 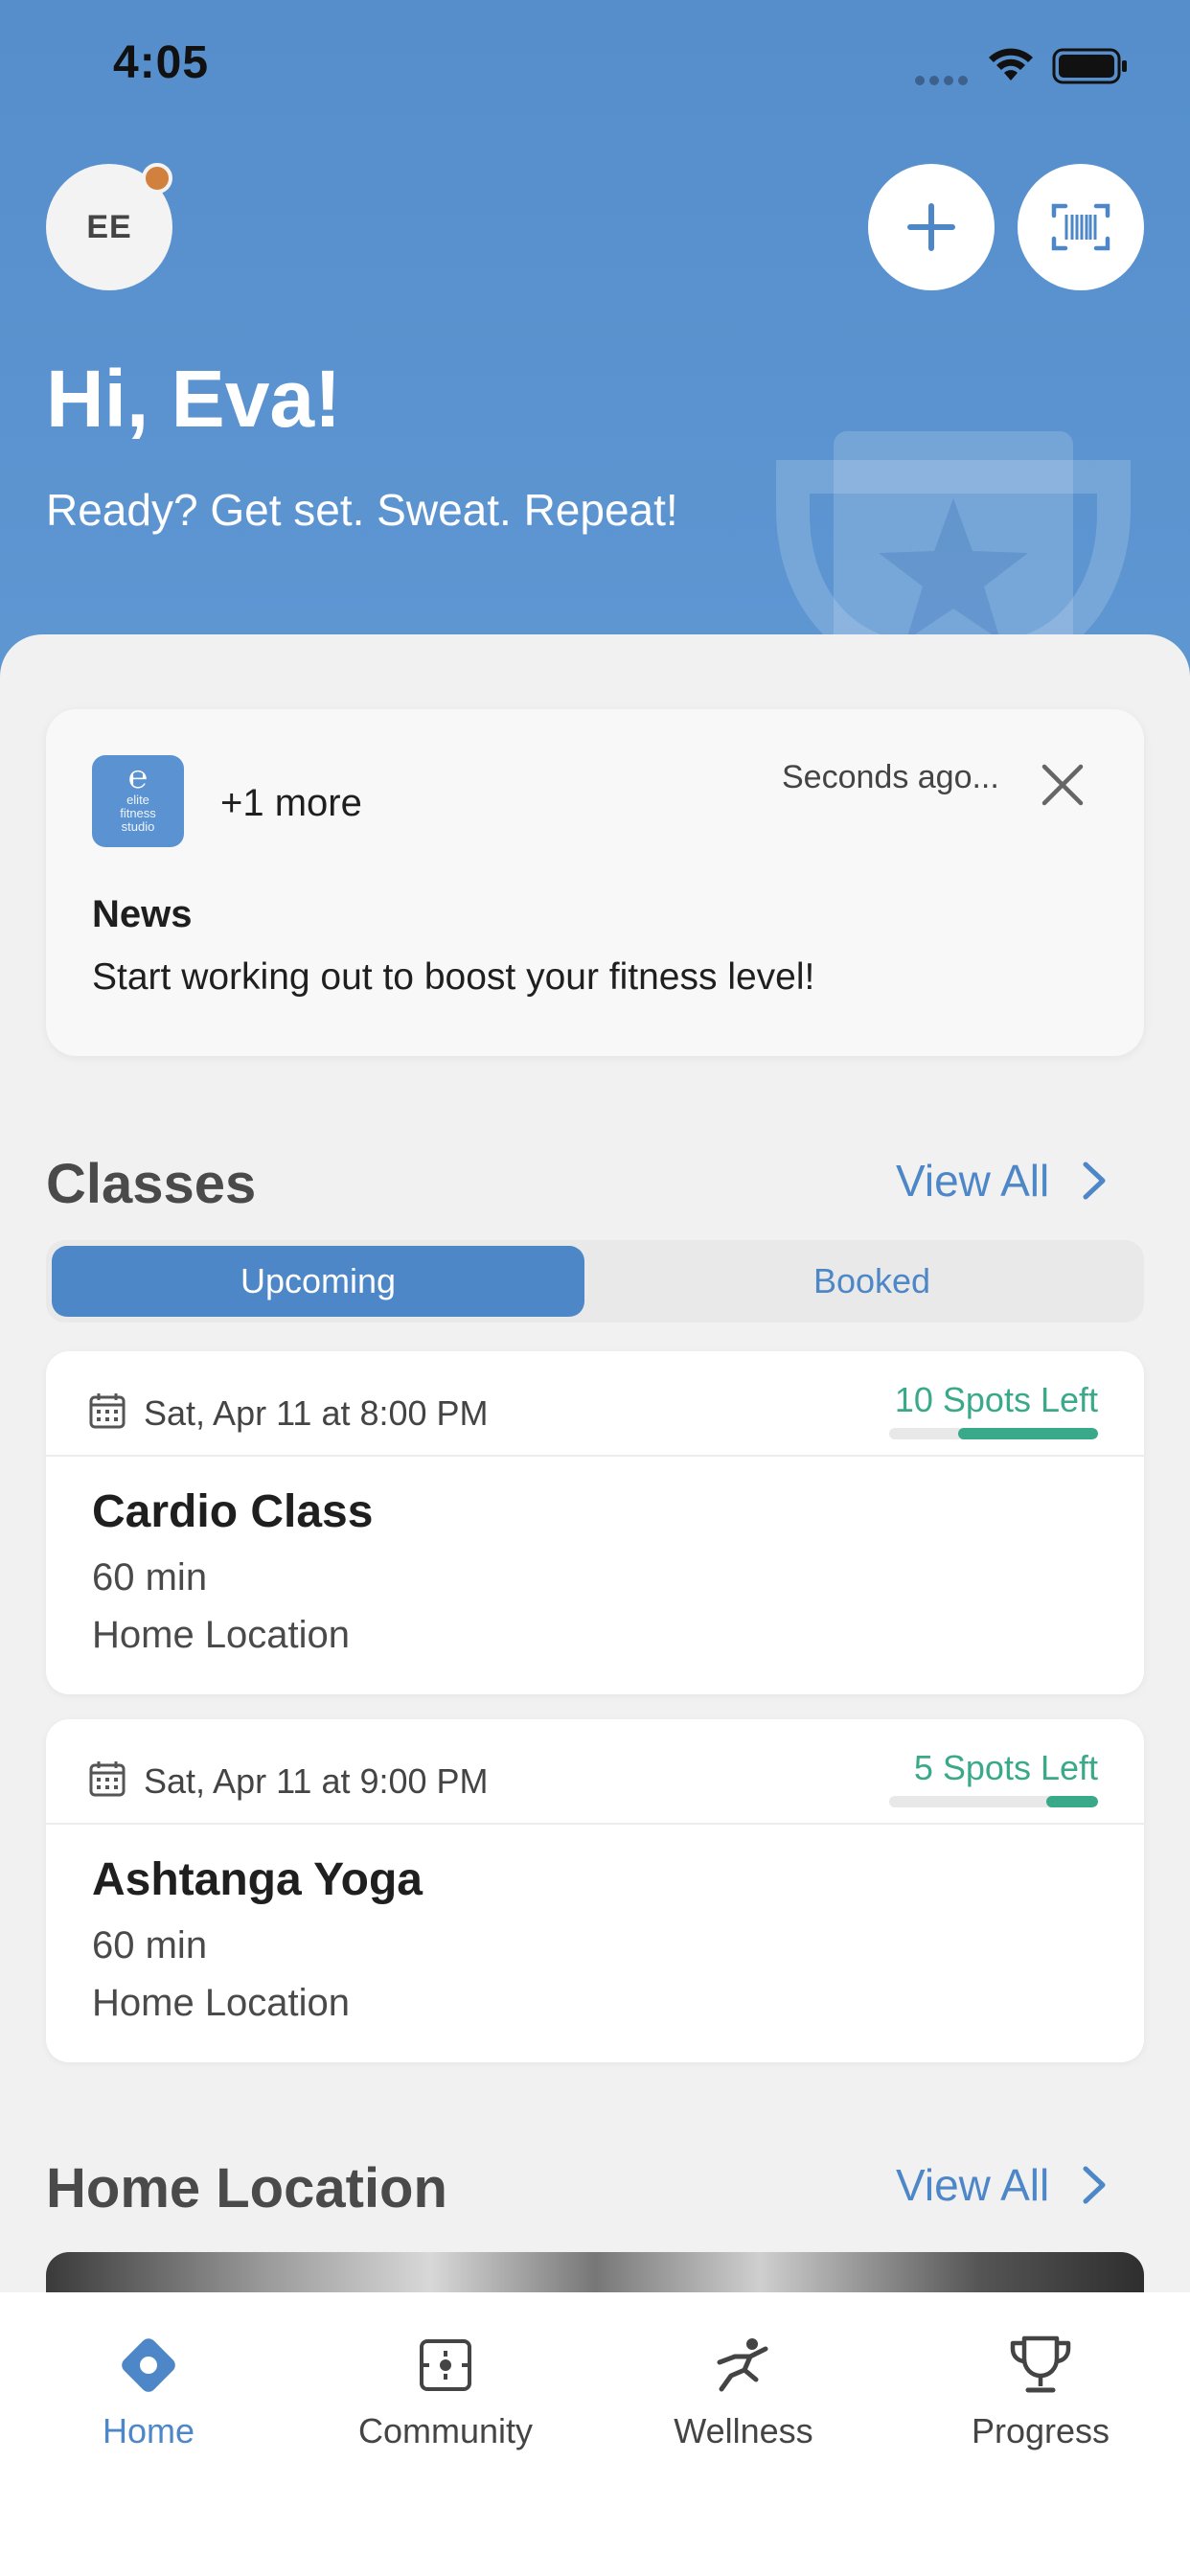 What do you see at coordinates (595, 1404) in the screenshot?
I see `class-card-header: Sat, Apr 11 at 8:00 PM 10 Spots Left` at bounding box center [595, 1404].